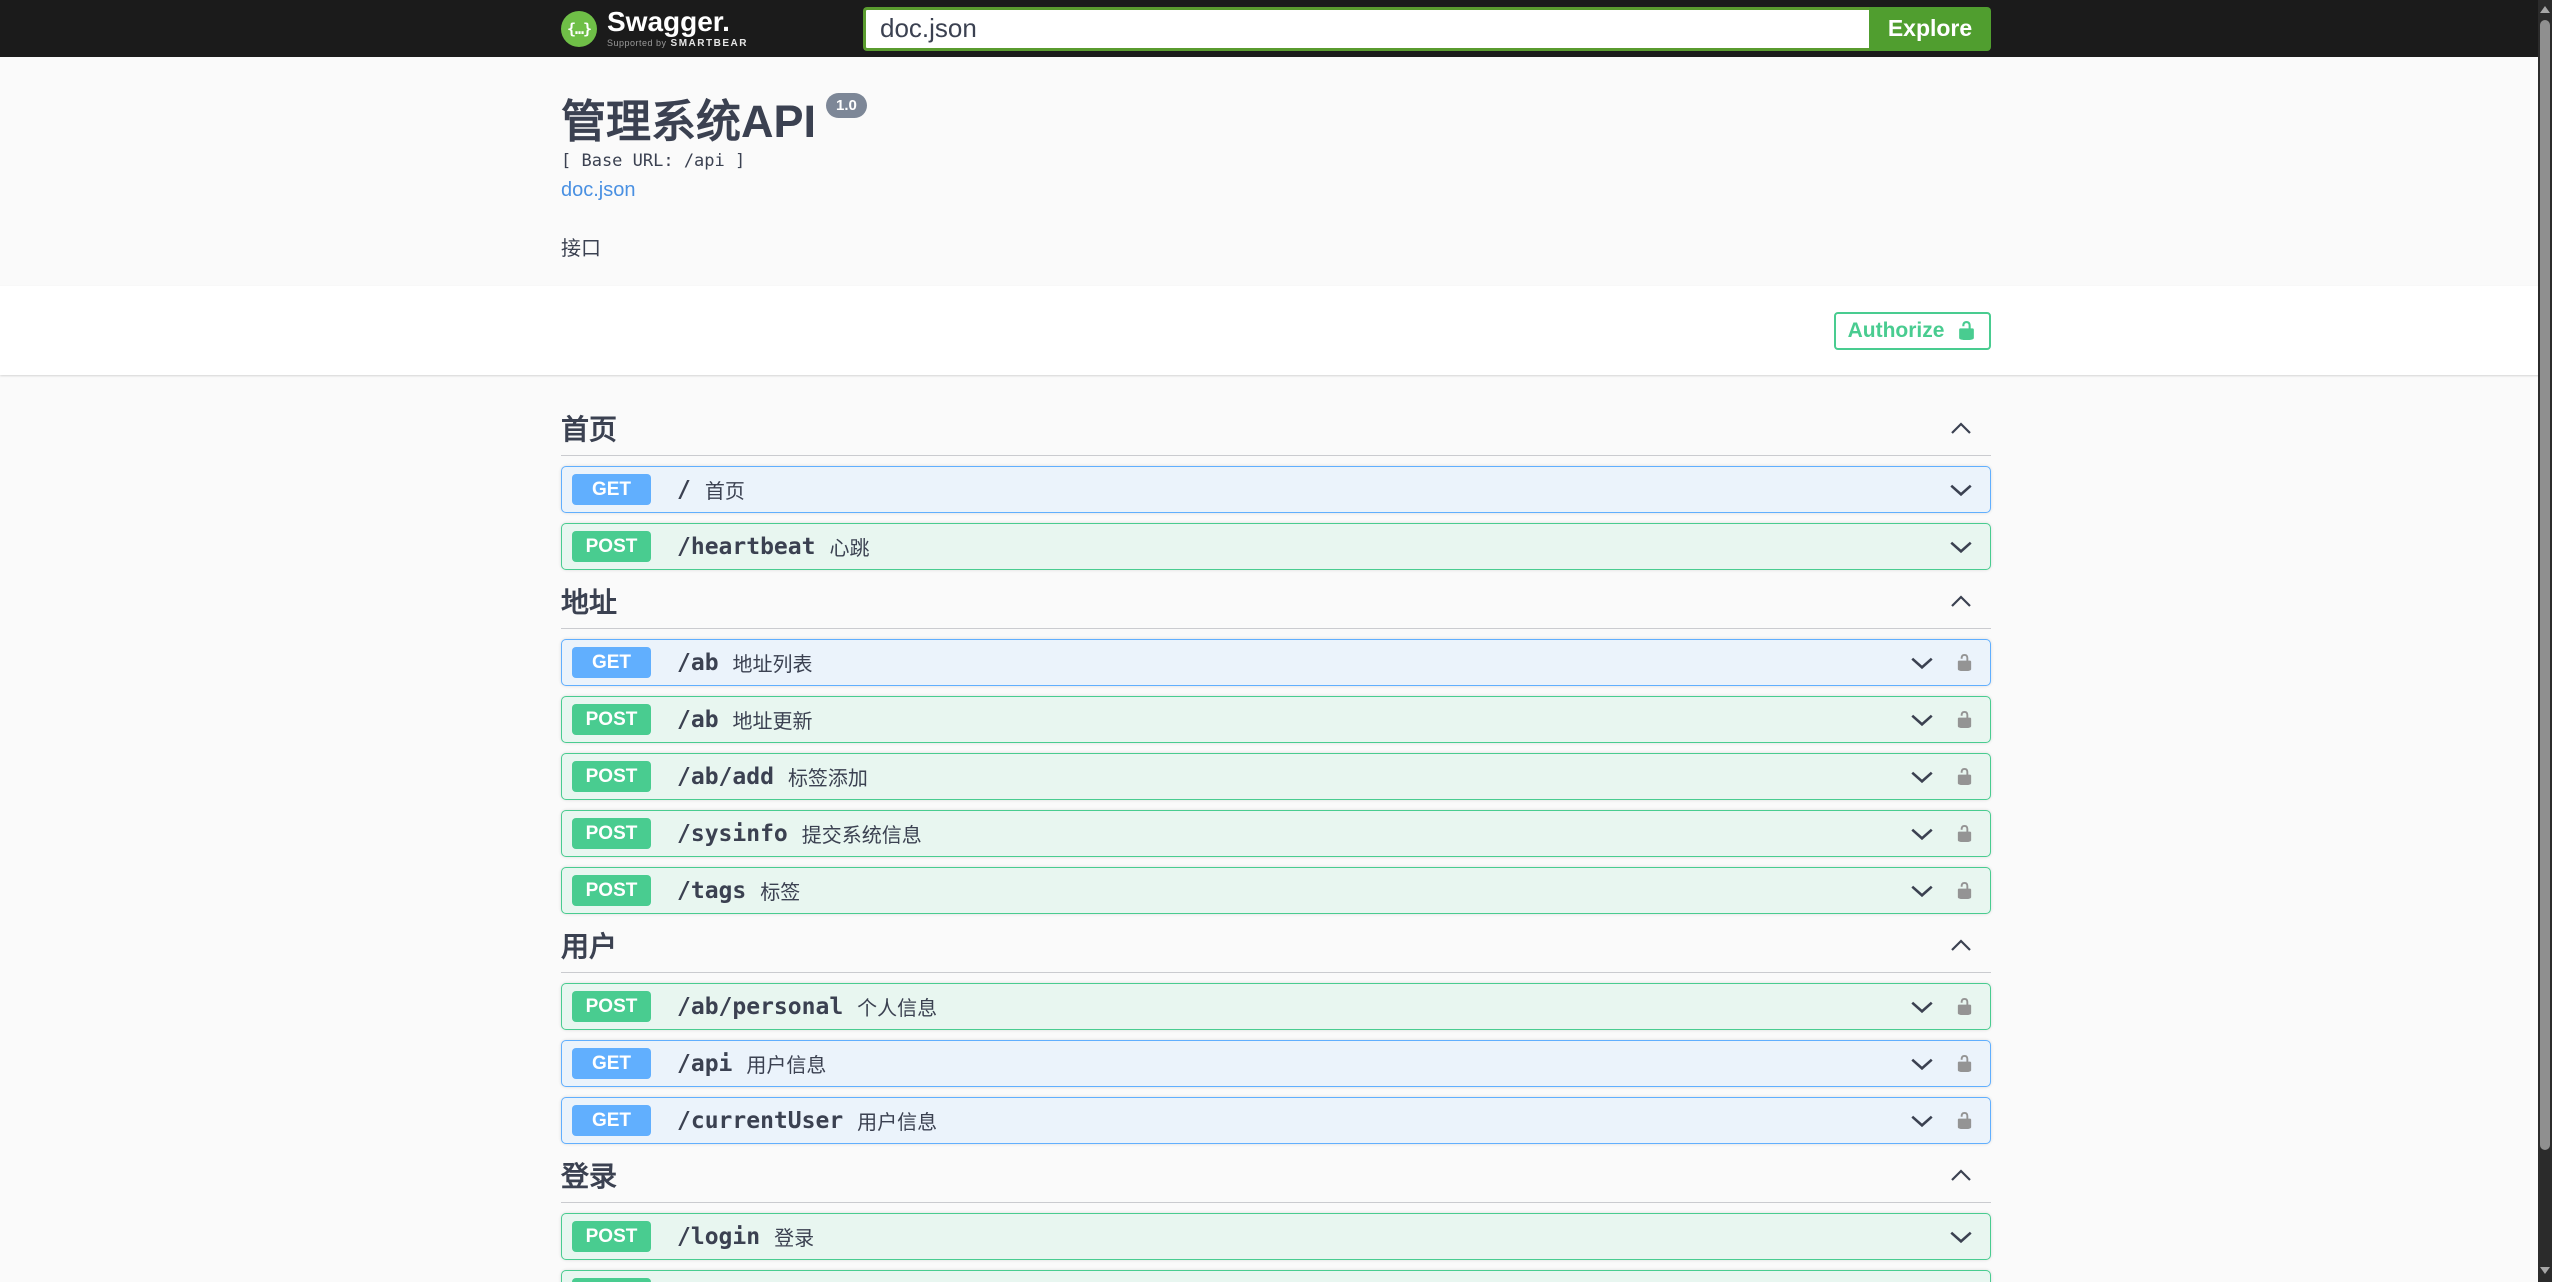  What do you see at coordinates (705, 1063) in the screenshot?
I see `endpoint-path: /api` at bounding box center [705, 1063].